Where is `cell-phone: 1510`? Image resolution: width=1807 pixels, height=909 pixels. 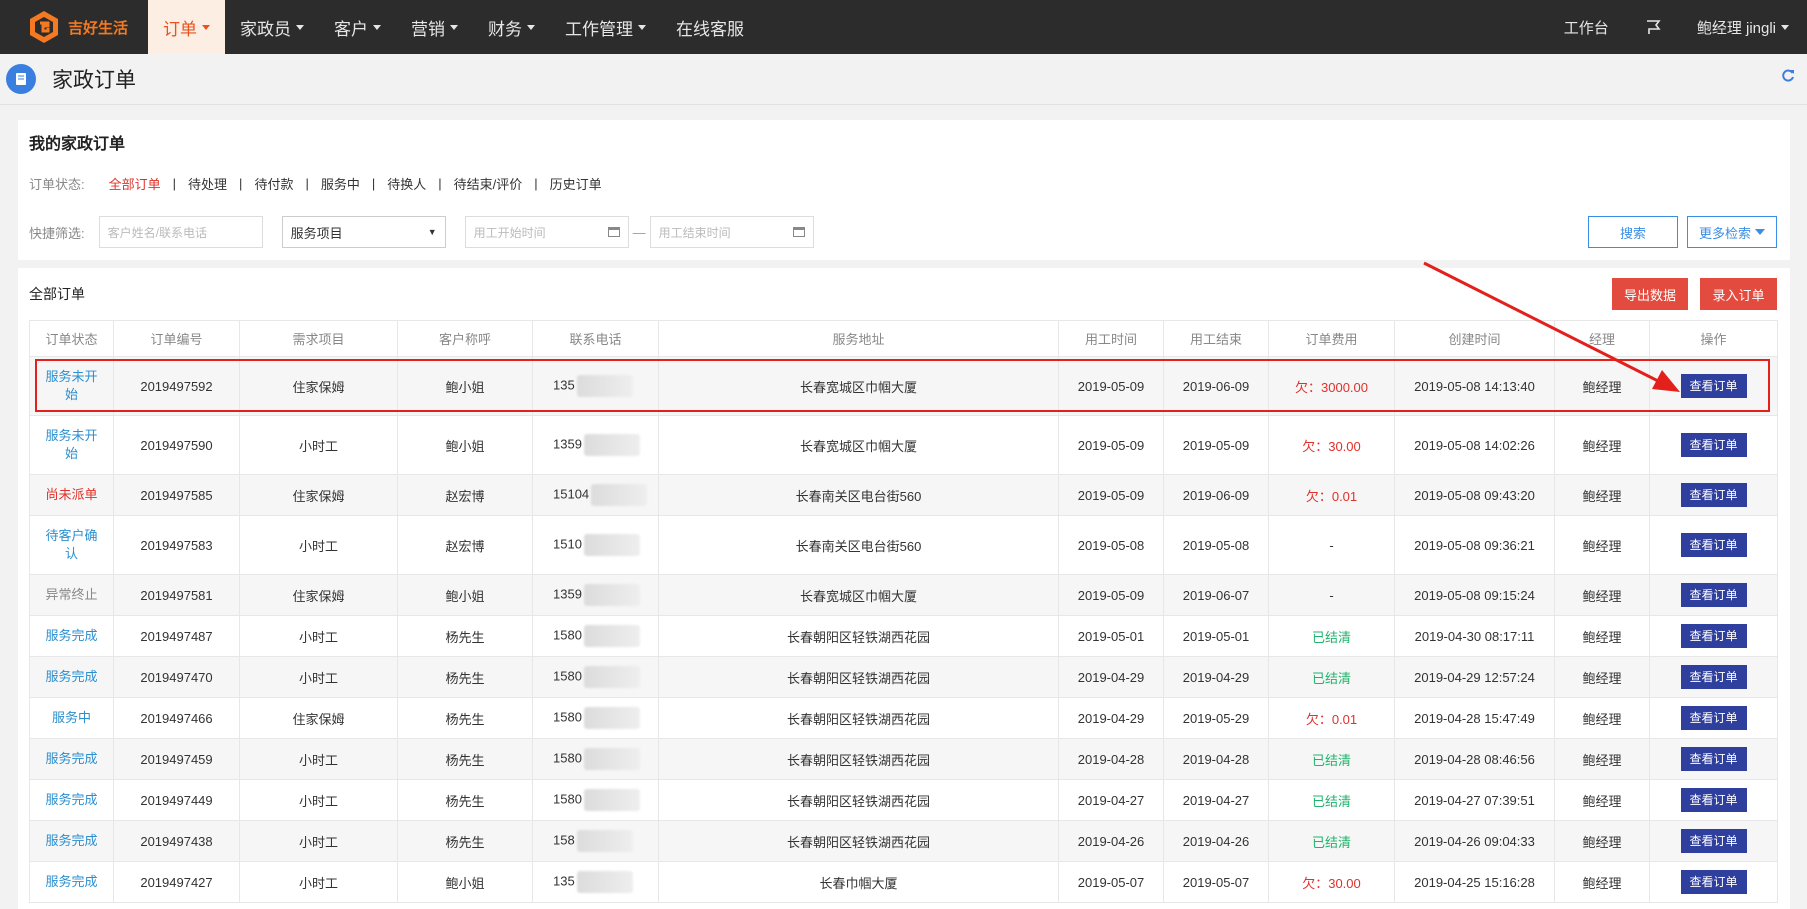 cell-phone: 1510 is located at coordinates (595, 545).